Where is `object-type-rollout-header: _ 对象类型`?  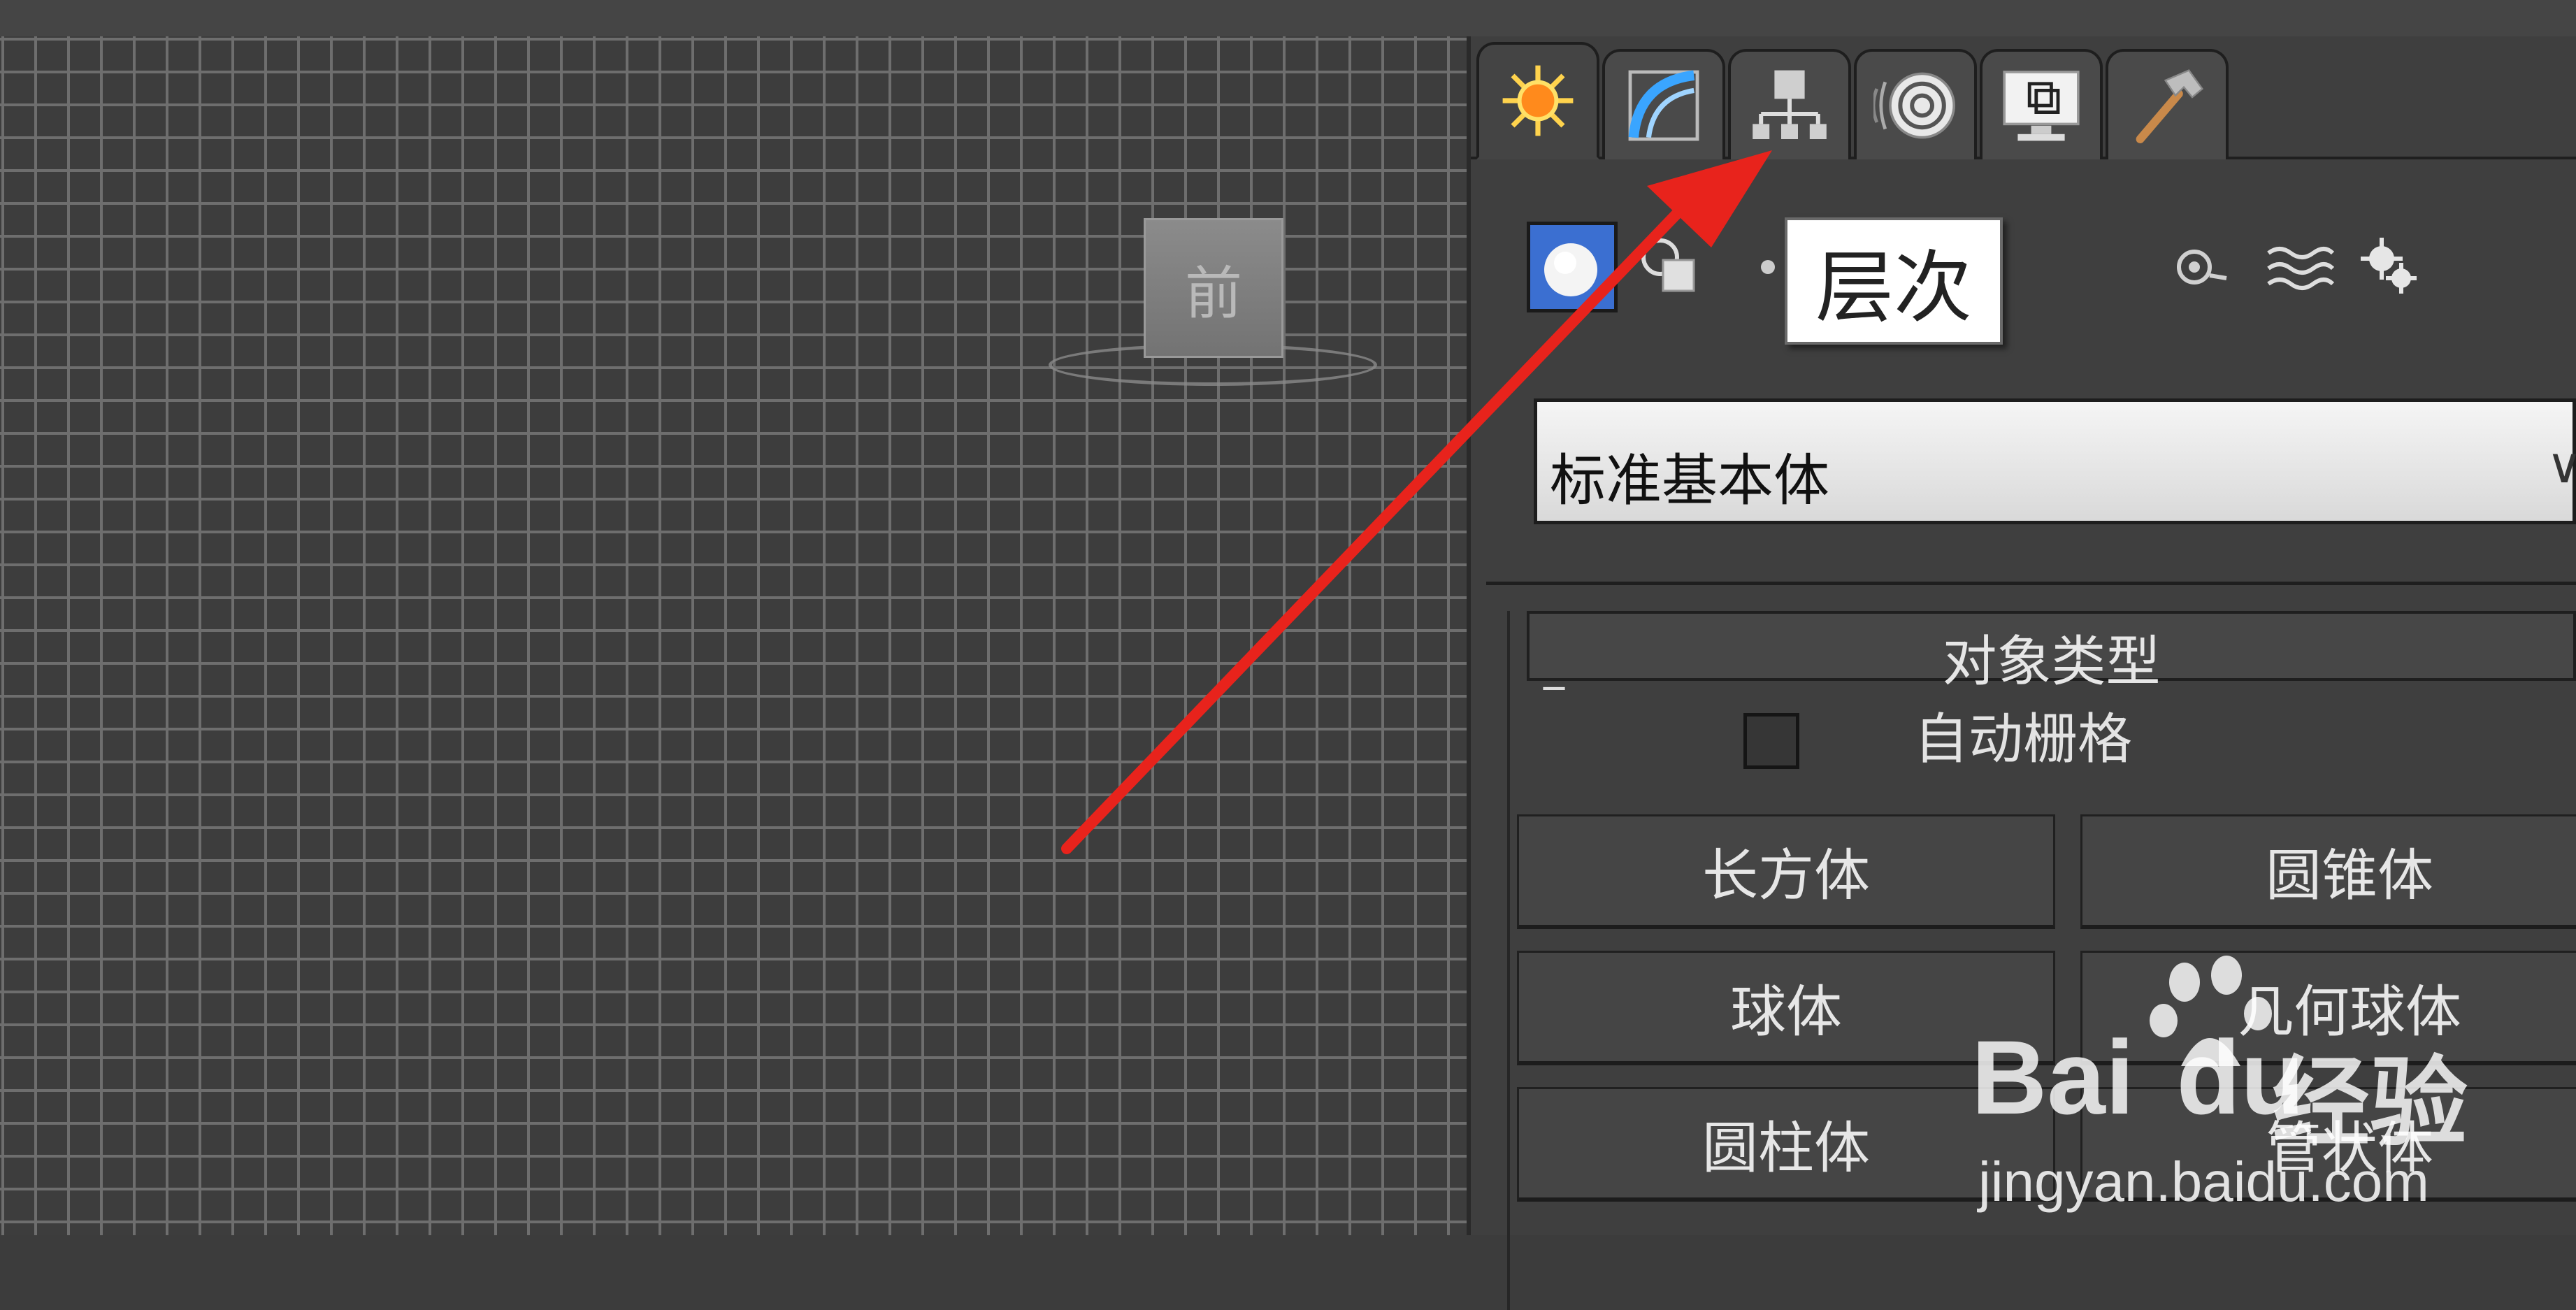
object-type-rollout-header: _ 对象类型 is located at coordinates (2051, 652).